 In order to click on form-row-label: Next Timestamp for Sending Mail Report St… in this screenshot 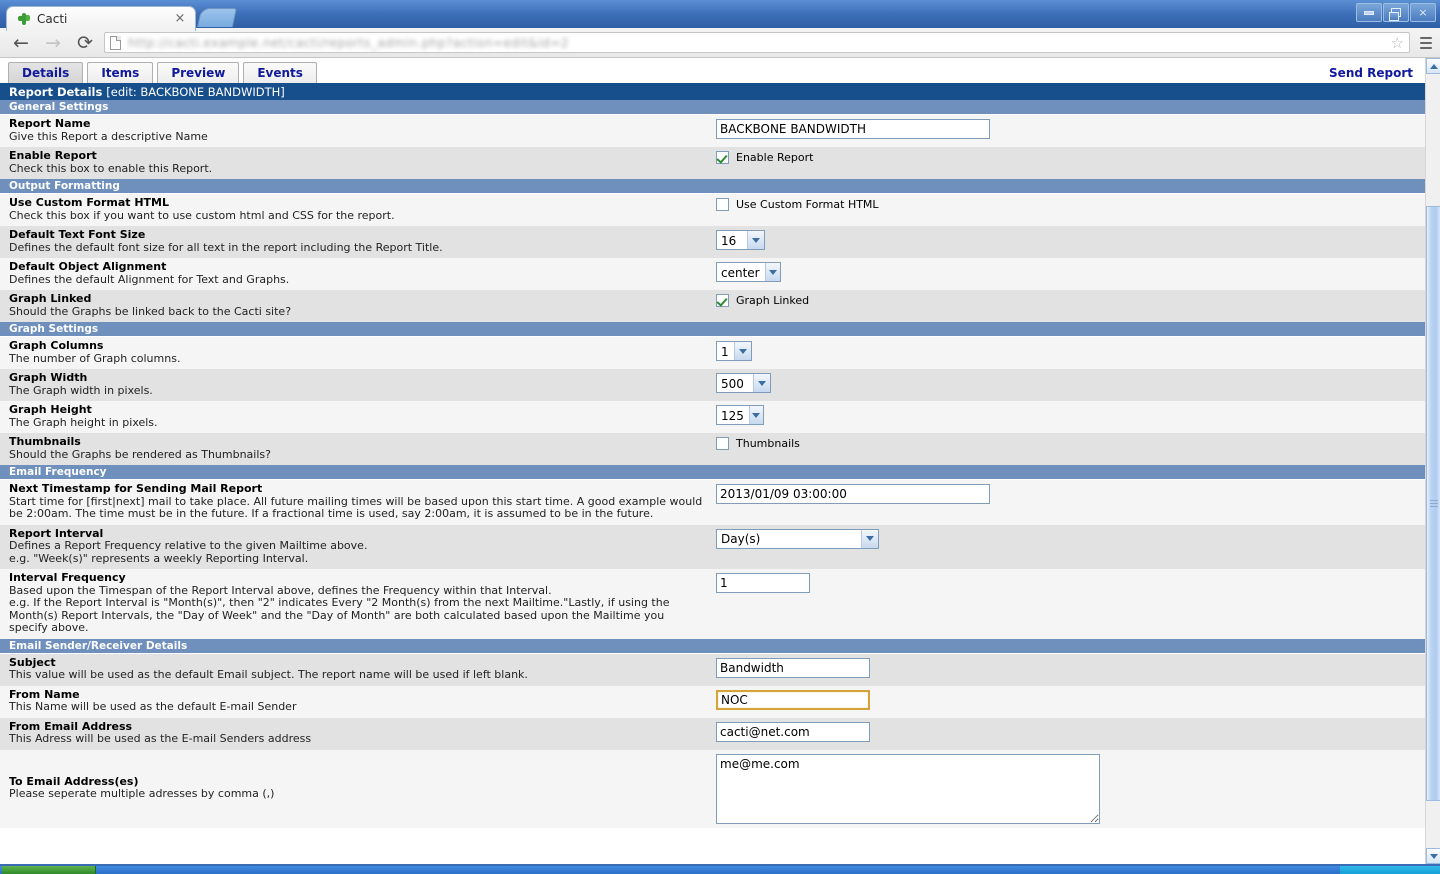, I will do `click(358, 502)`.